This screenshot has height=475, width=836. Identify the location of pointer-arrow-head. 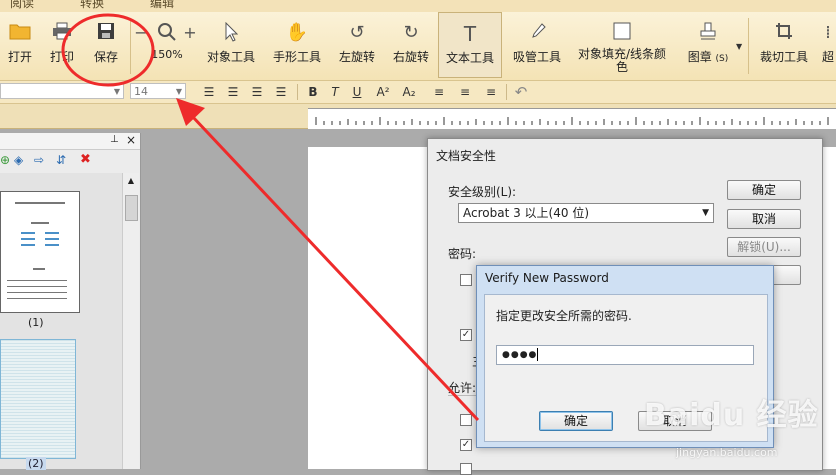
(190, 112).